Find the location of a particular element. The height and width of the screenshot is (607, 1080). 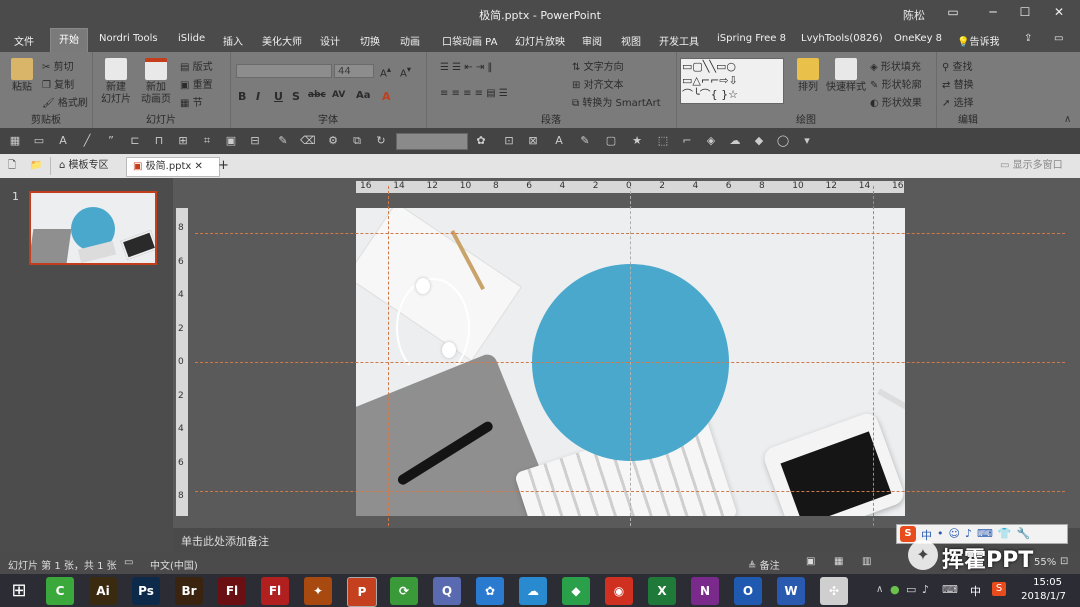

sorter-view-icon: ▦ is located at coordinates (838, 561).